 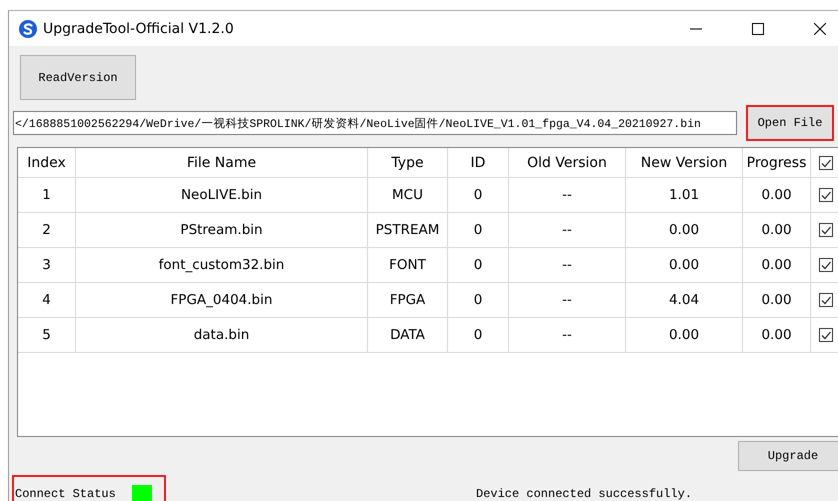 What do you see at coordinates (139, 28) in the screenshot?
I see `window-title: UpgradeTool-Official V1.2.0` at bounding box center [139, 28].